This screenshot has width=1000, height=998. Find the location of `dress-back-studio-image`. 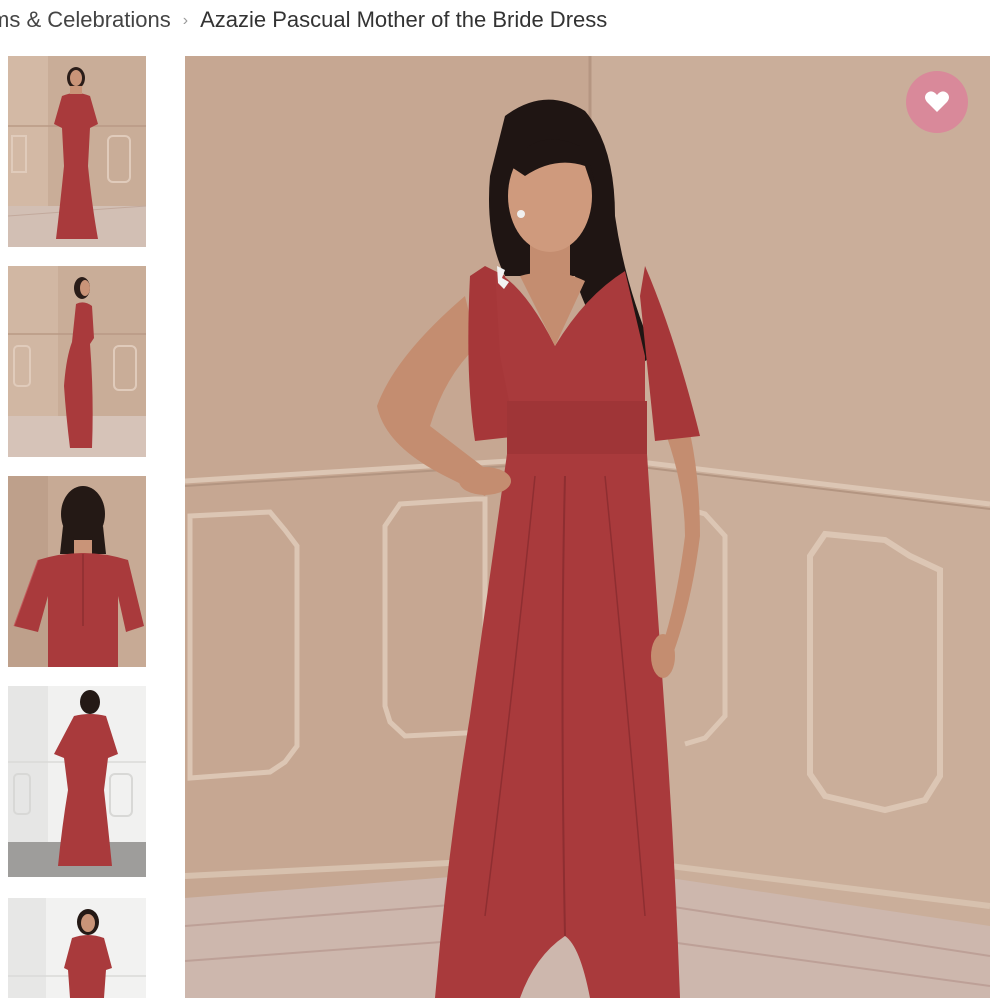

dress-back-studio-image is located at coordinates (77, 781).